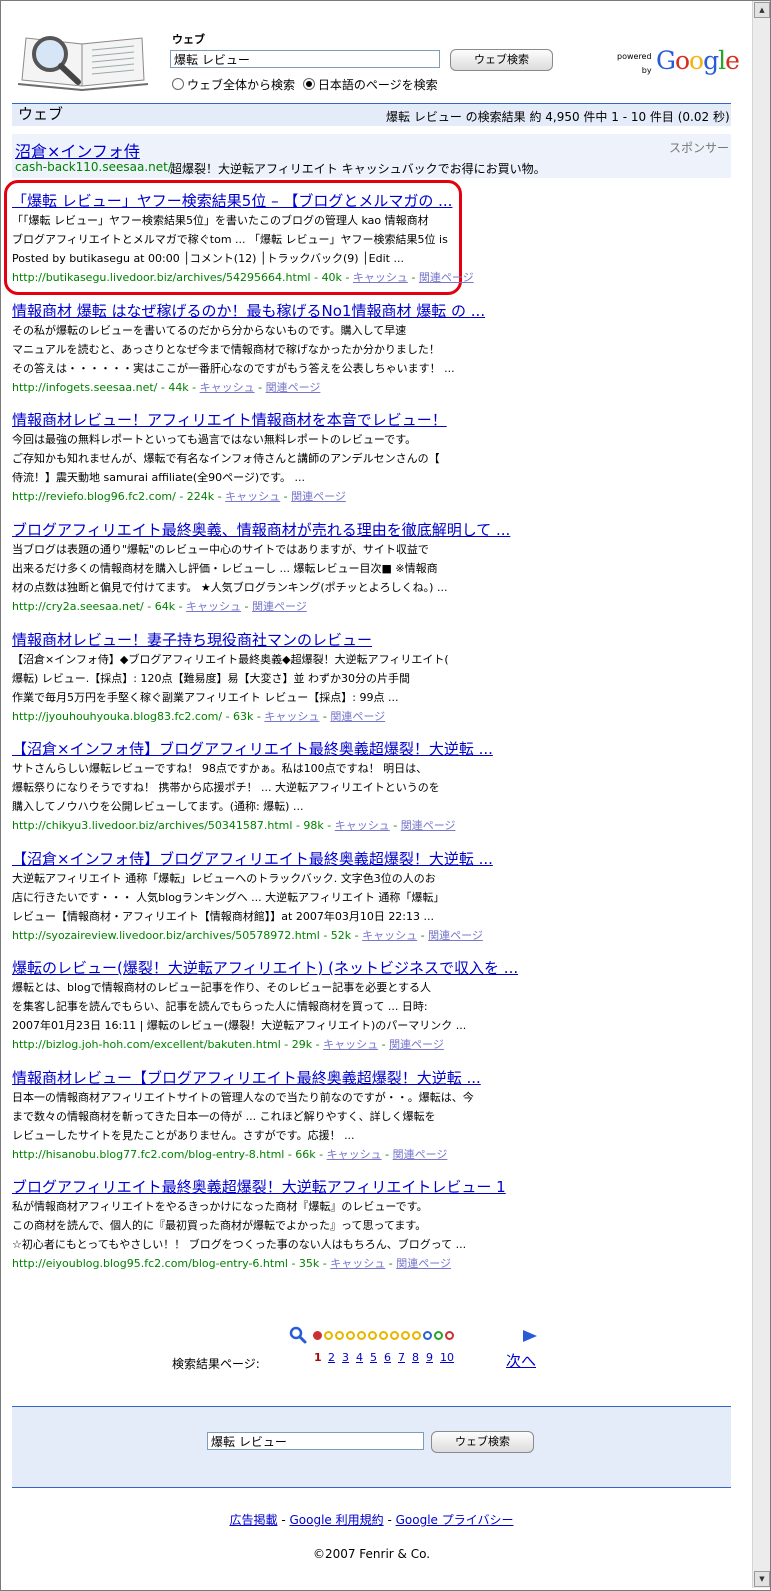 The width and height of the screenshot is (771, 1591). Describe the element at coordinates (419, 1357) in the screenshot. I see `page-number: 8` at that location.